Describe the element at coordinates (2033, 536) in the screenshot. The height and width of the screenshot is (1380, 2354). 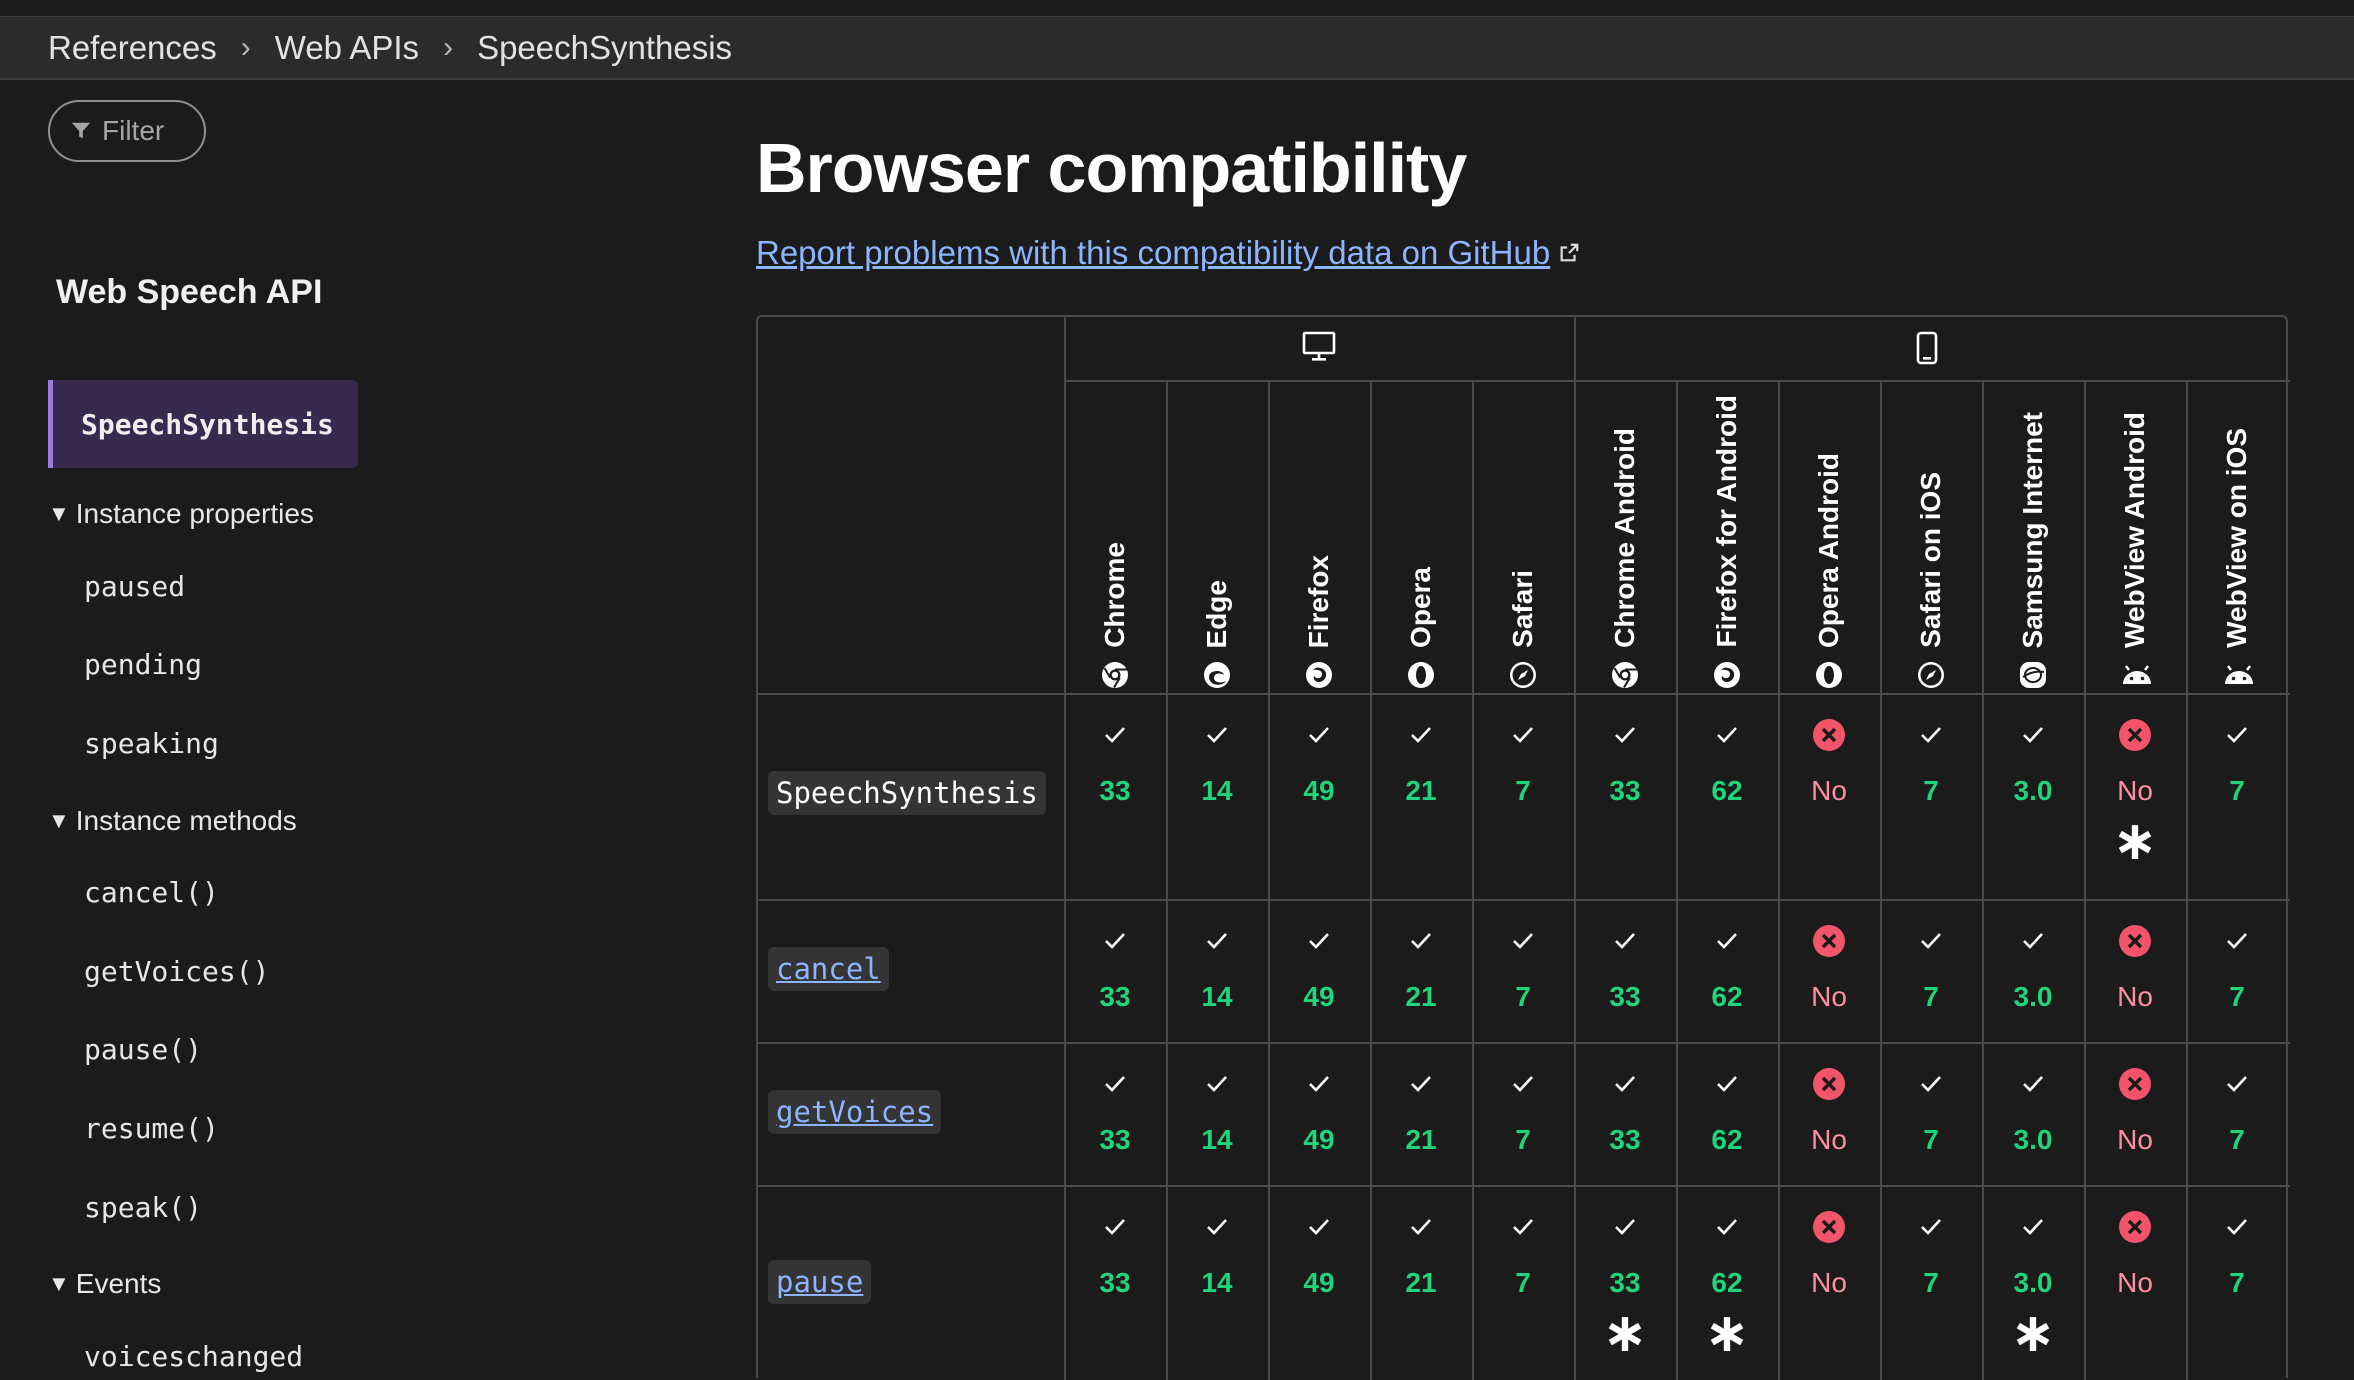
I see `browser-header-samsung-internet: Samsung Internet` at that location.